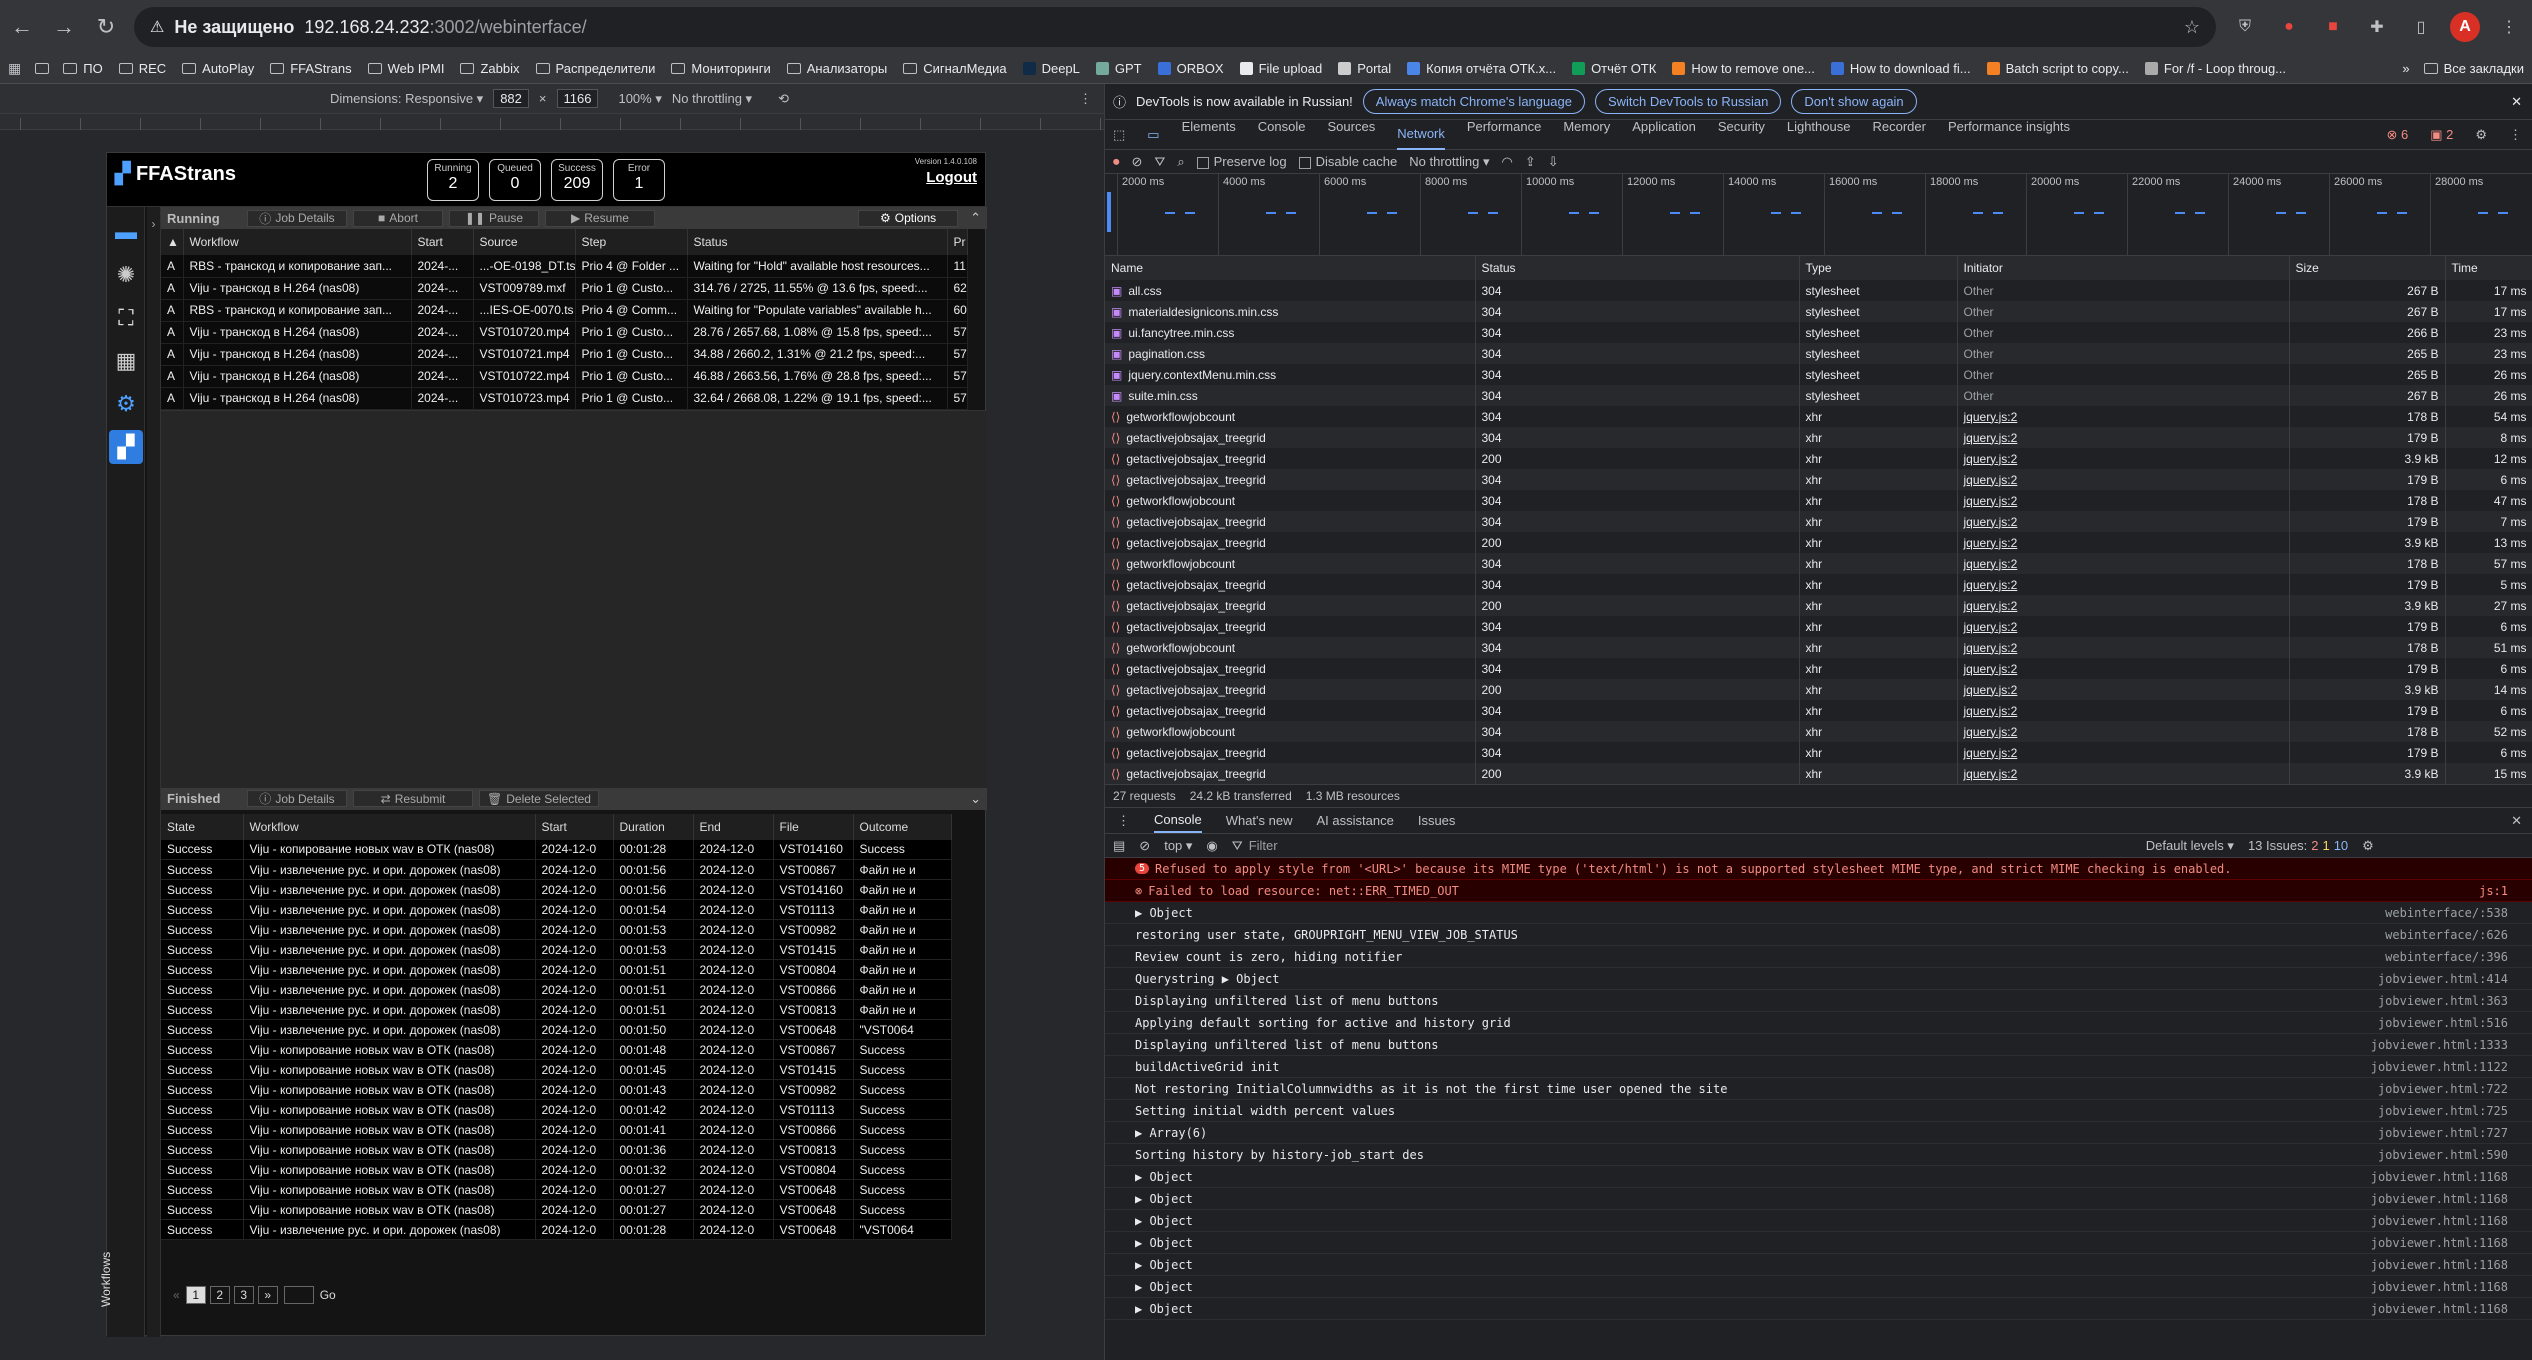 Image resolution: width=2532 pixels, height=1360 pixels. Describe the element at coordinates (106, 27) in the screenshot. I see `reload-icon: ↻` at that location.